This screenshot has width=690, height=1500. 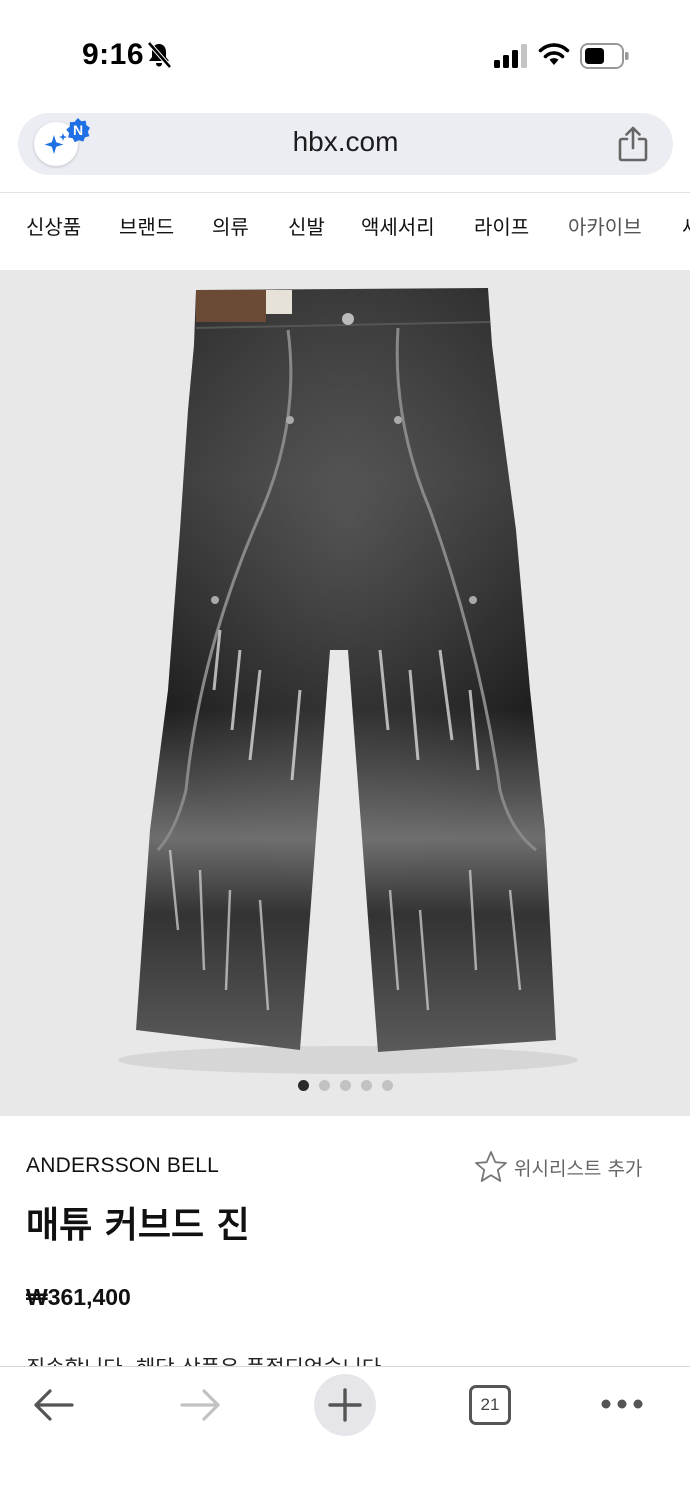 What do you see at coordinates (345, 231) in the screenshot?
I see `category-nav: 신상품 브랜드 의류 신발 액세서리 라이프 아카이브 세` at bounding box center [345, 231].